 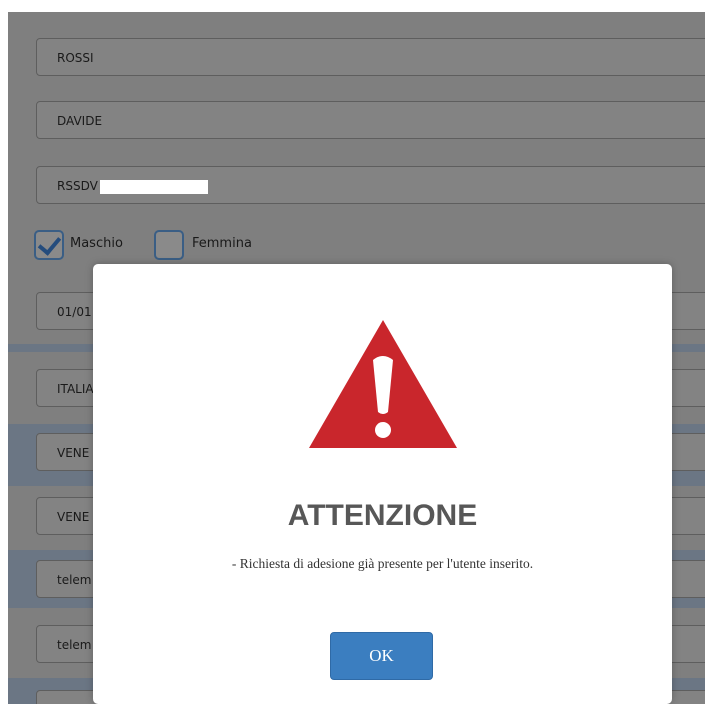 What do you see at coordinates (383, 384) in the screenshot?
I see `warning-triangle-icon` at bounding box center [383, 384].